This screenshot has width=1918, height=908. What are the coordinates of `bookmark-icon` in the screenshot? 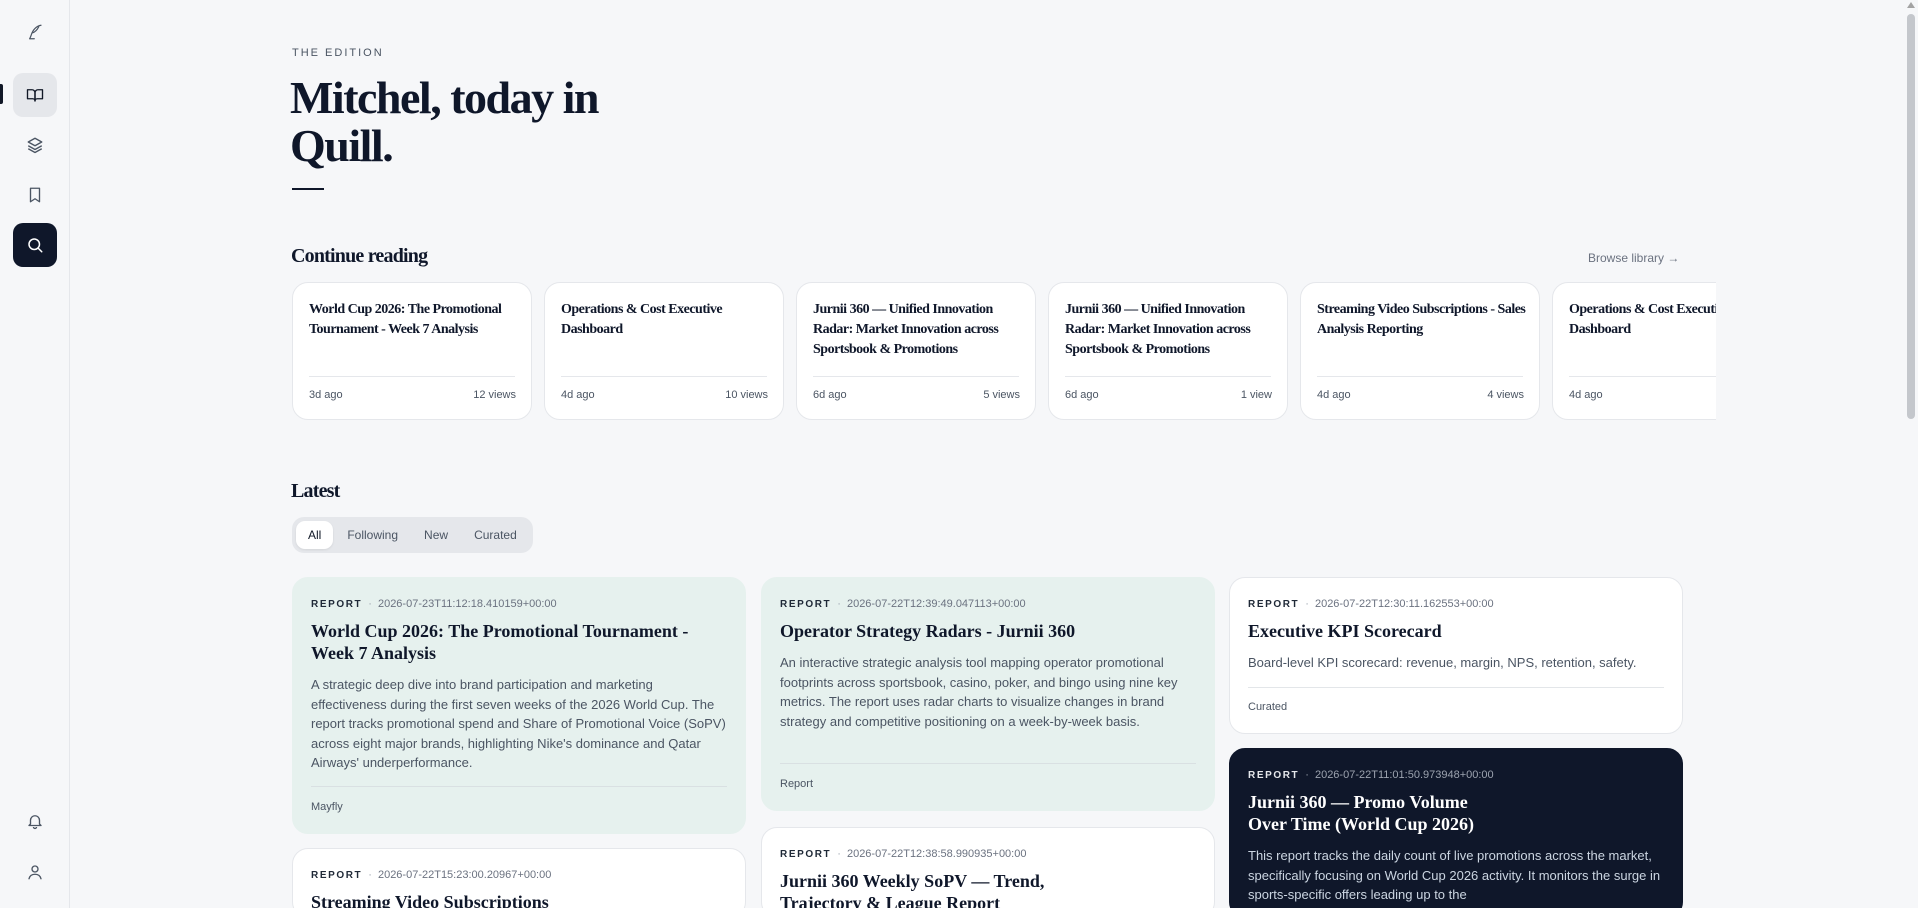 It's located at (35, 195).